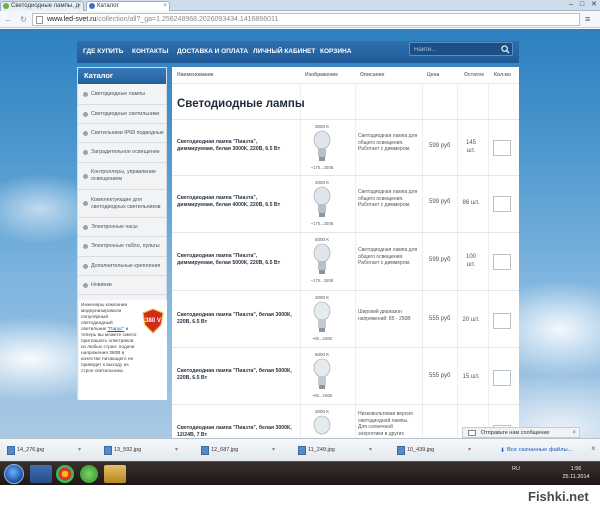 The image size is (600, 510). What do you see at coordinates (42, 6) in the screenshot?
I see `tab-led-lamps: Светодиодные лампы, д ×` at bounding box center [42, 6].